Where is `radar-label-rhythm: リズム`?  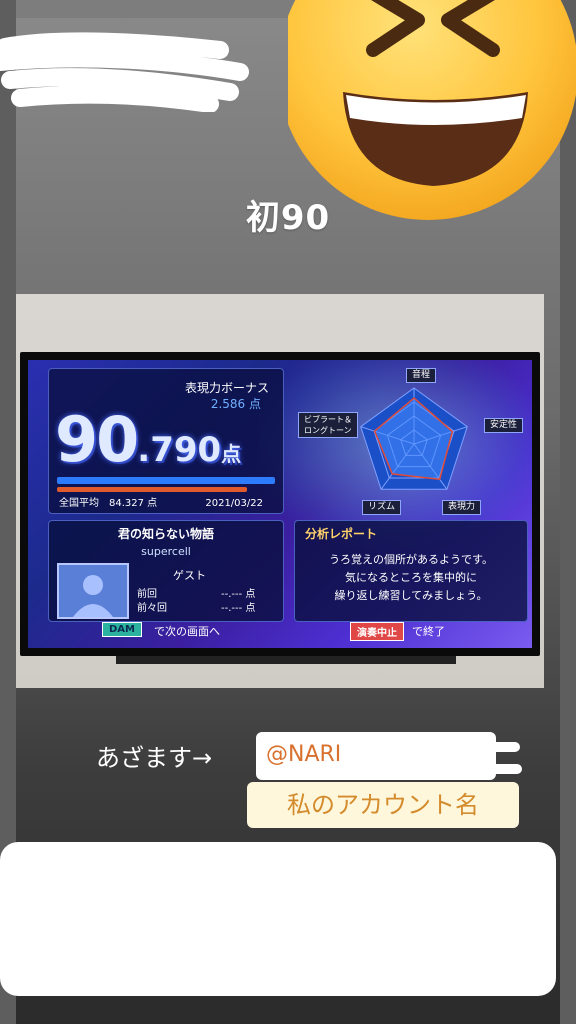
radar-label-rhythm: リズム is located at coordinates (382, 507).